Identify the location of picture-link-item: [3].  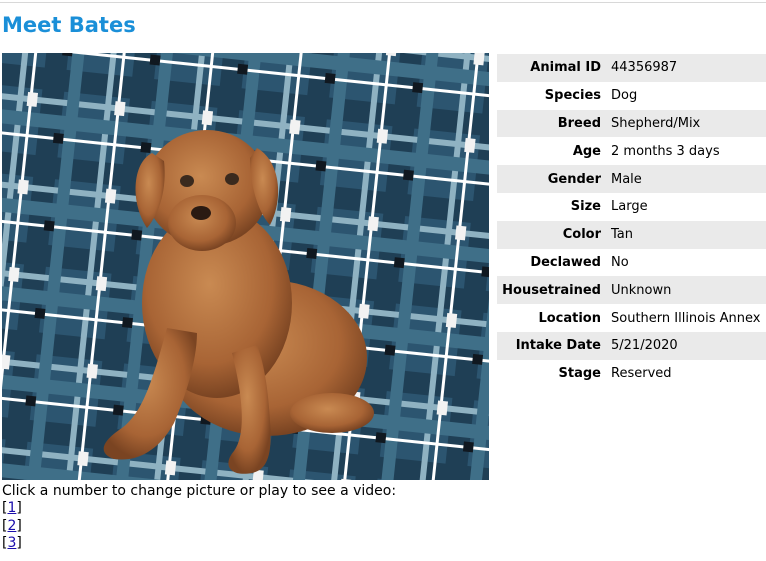
(12, 543).